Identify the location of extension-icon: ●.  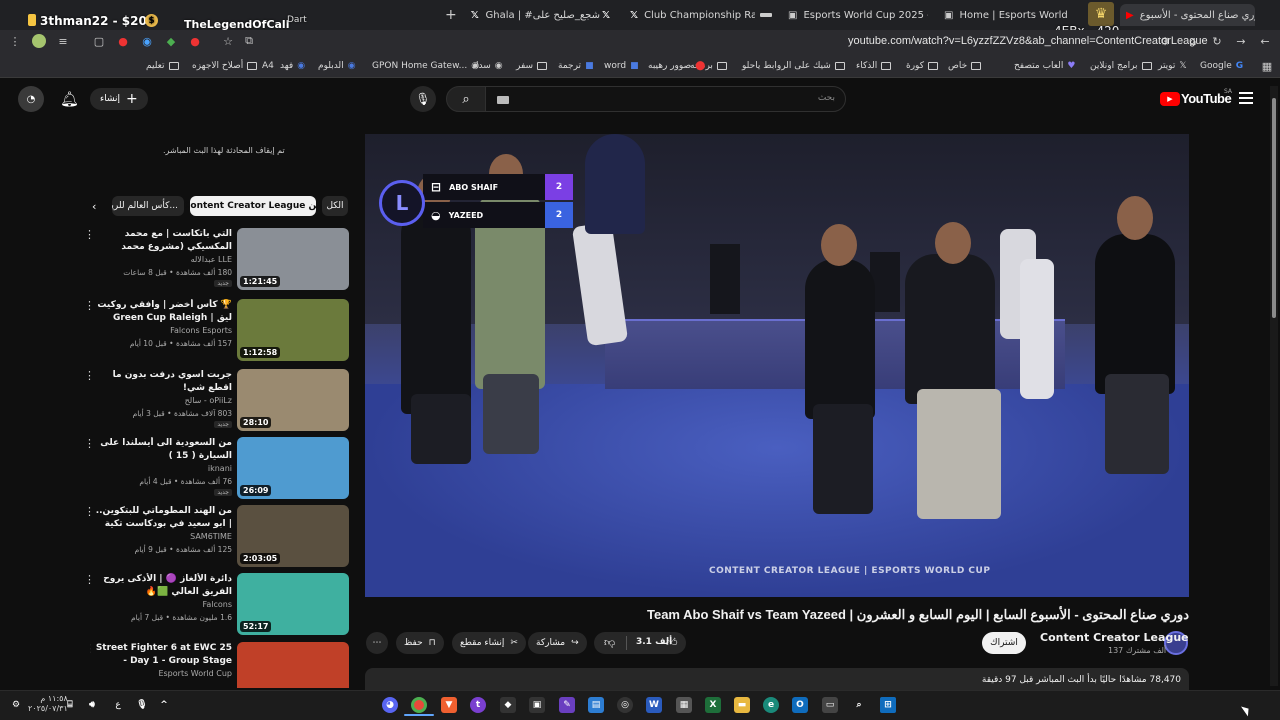
(123, 41).